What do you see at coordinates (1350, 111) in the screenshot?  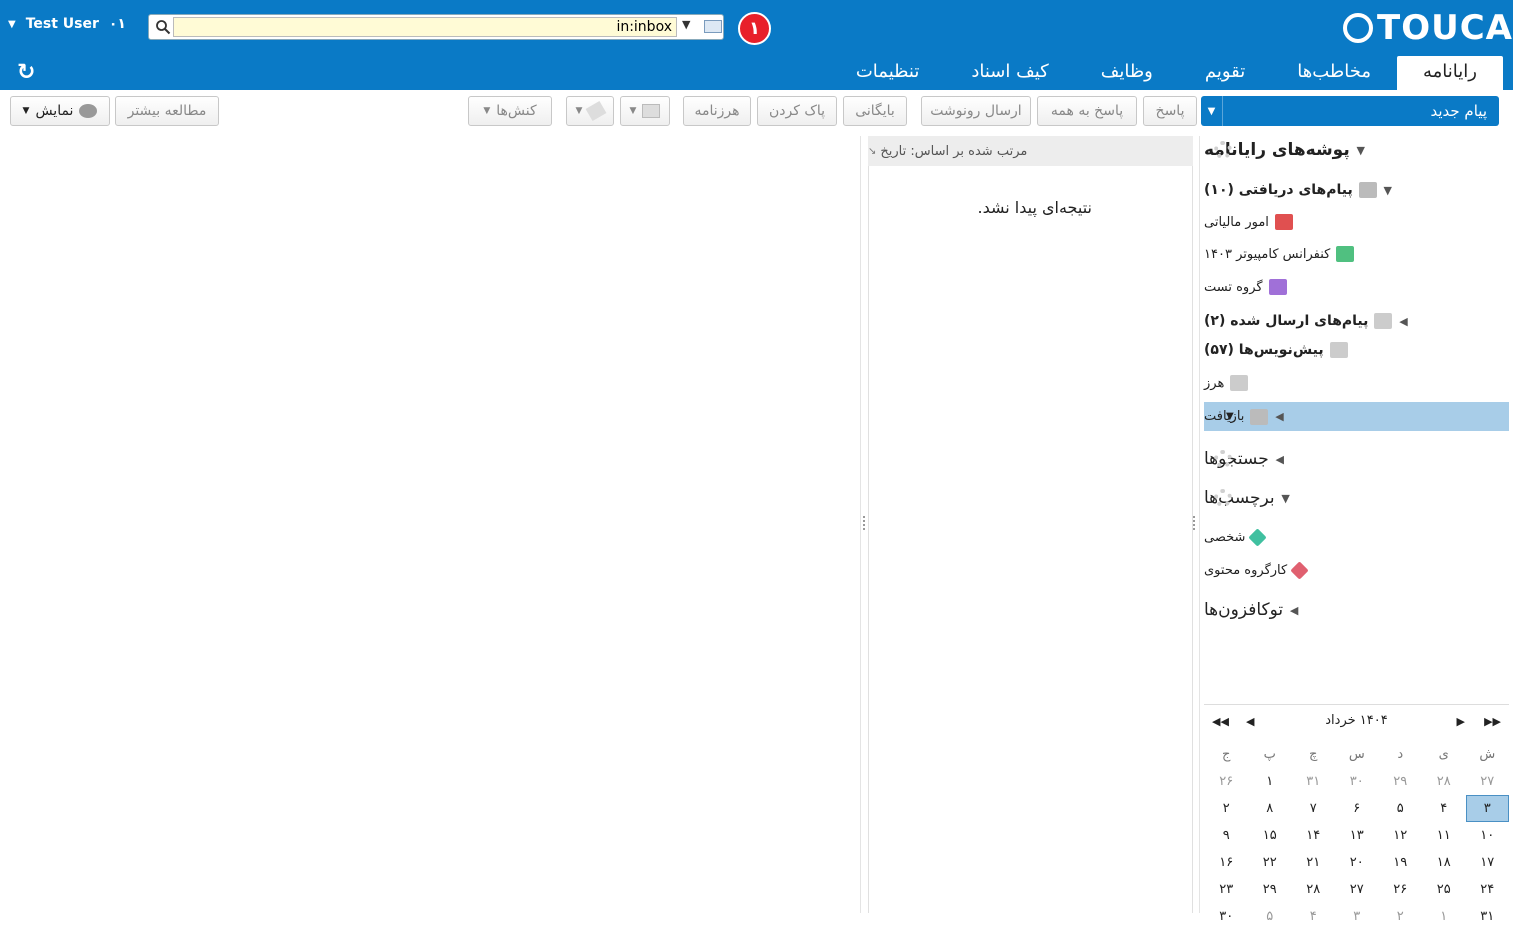 I see `new-message-button: ▼ پیام جدید` at bounding box center [1350, 111].